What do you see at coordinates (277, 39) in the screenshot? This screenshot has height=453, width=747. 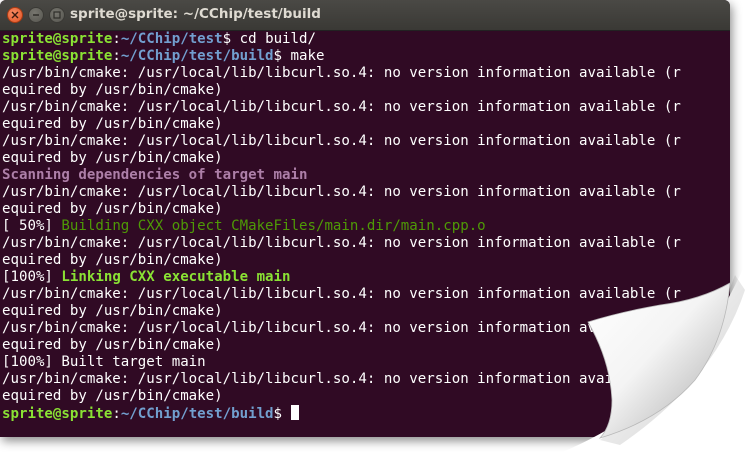 I see `command-text: cd build/` at bounding box center [277, 39].